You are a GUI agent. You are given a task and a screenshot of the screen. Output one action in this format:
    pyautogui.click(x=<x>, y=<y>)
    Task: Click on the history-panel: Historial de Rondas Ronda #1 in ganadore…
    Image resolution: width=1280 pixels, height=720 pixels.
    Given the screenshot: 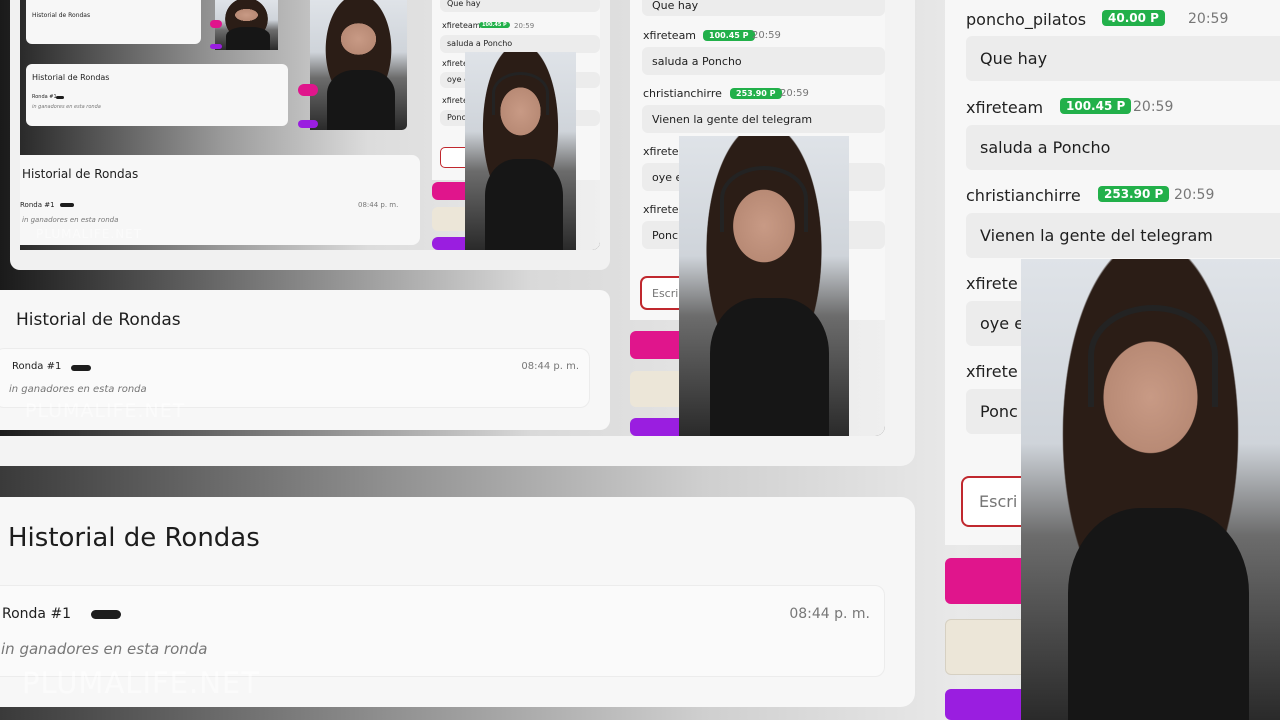 What is the action you would take?
    pyautogui.click(x=157, y=95)
    